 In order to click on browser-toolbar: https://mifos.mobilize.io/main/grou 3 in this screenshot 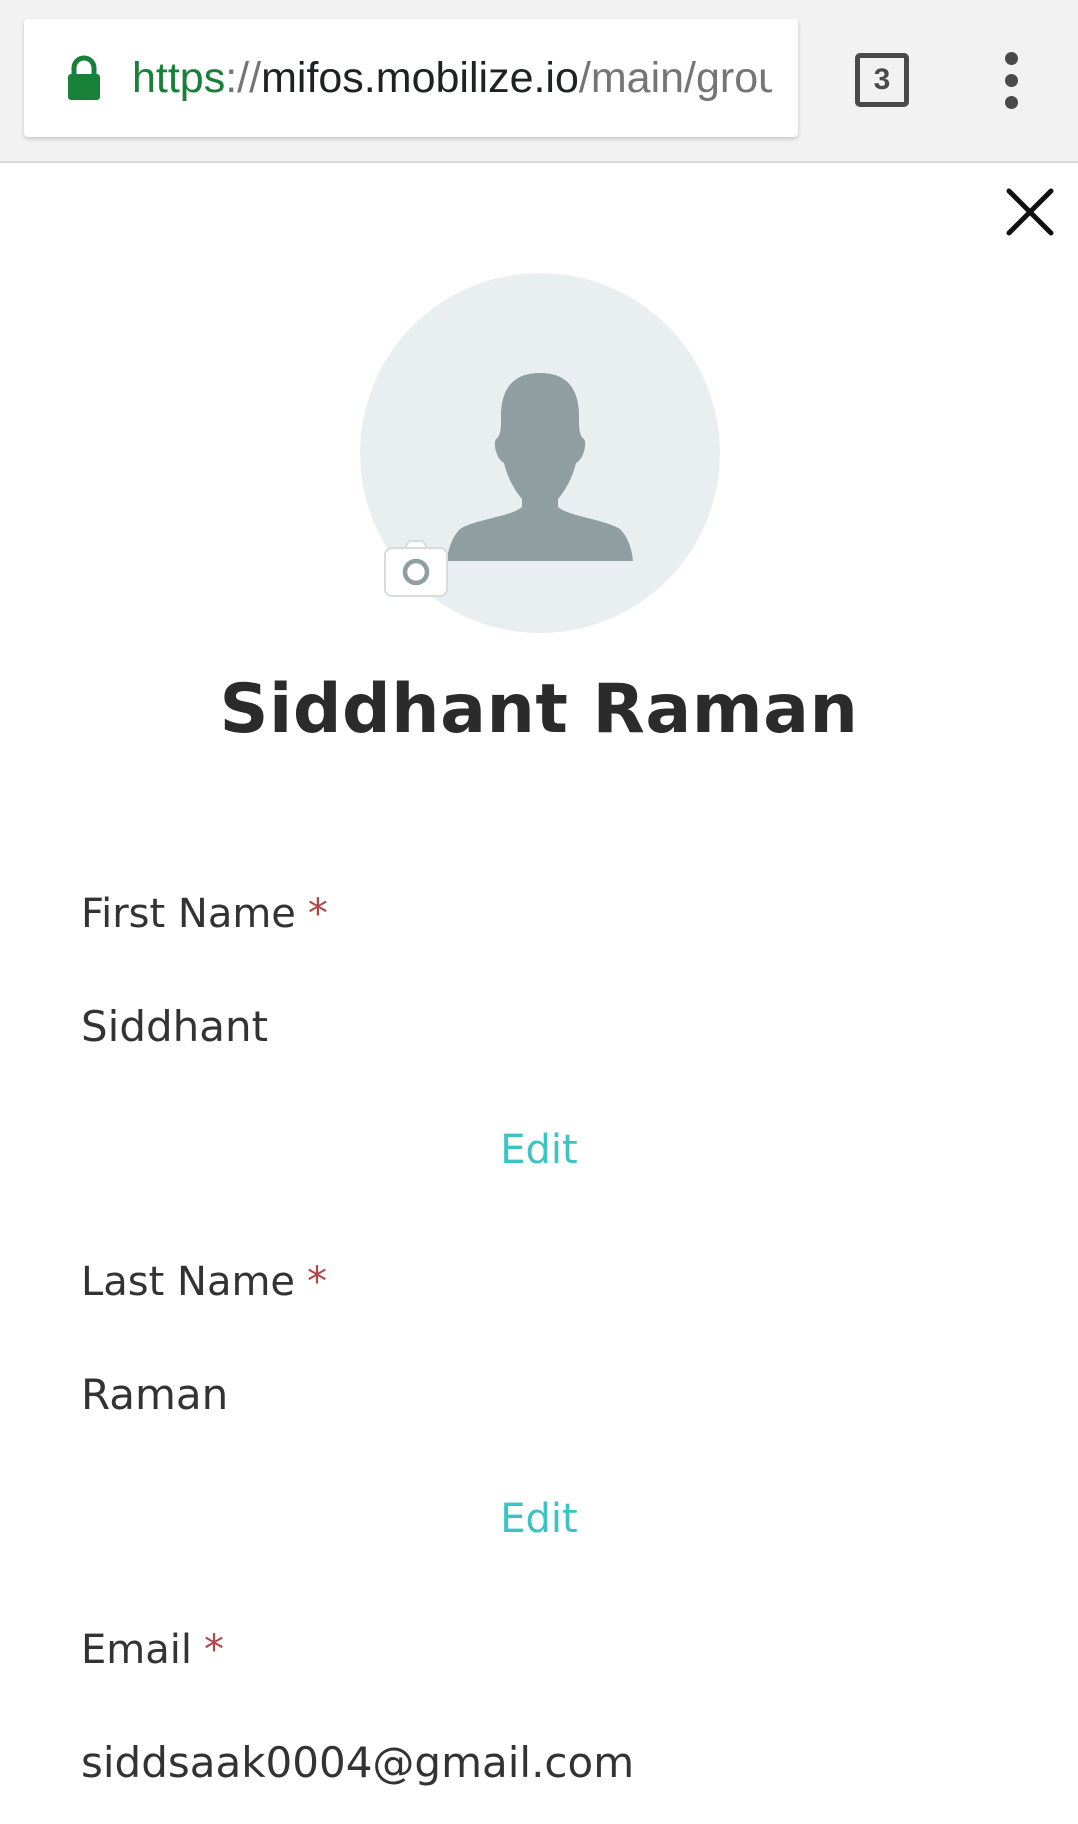, I will do `click(539, 81)`.